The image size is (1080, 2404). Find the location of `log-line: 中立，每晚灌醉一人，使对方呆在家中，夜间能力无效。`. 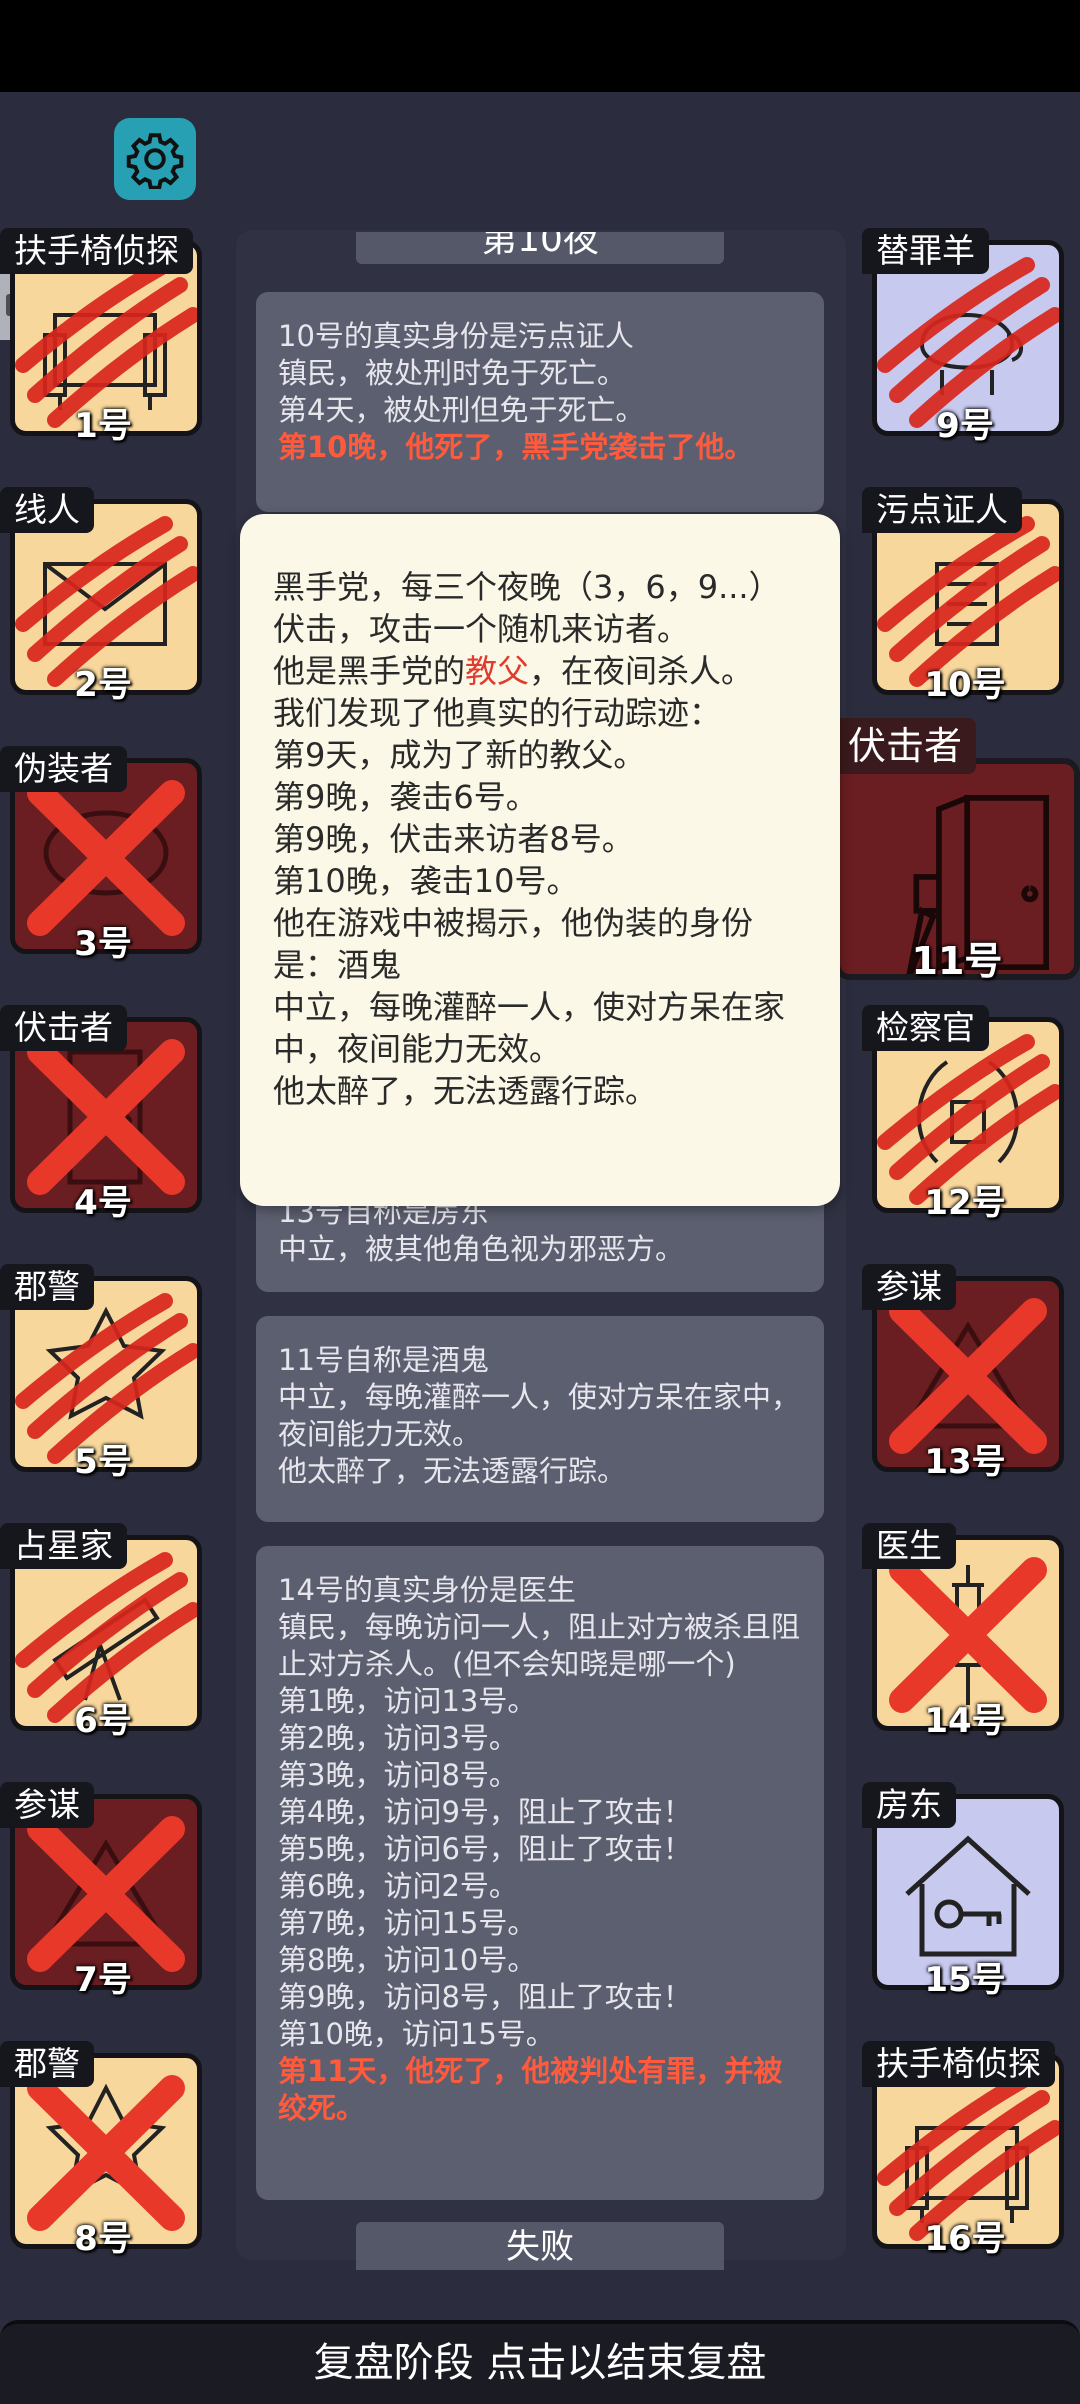

log-line: 中立，每晚灌醉一人，使对方呆在家中，夜间能力无效。 is located at coordinates (539, 1415).